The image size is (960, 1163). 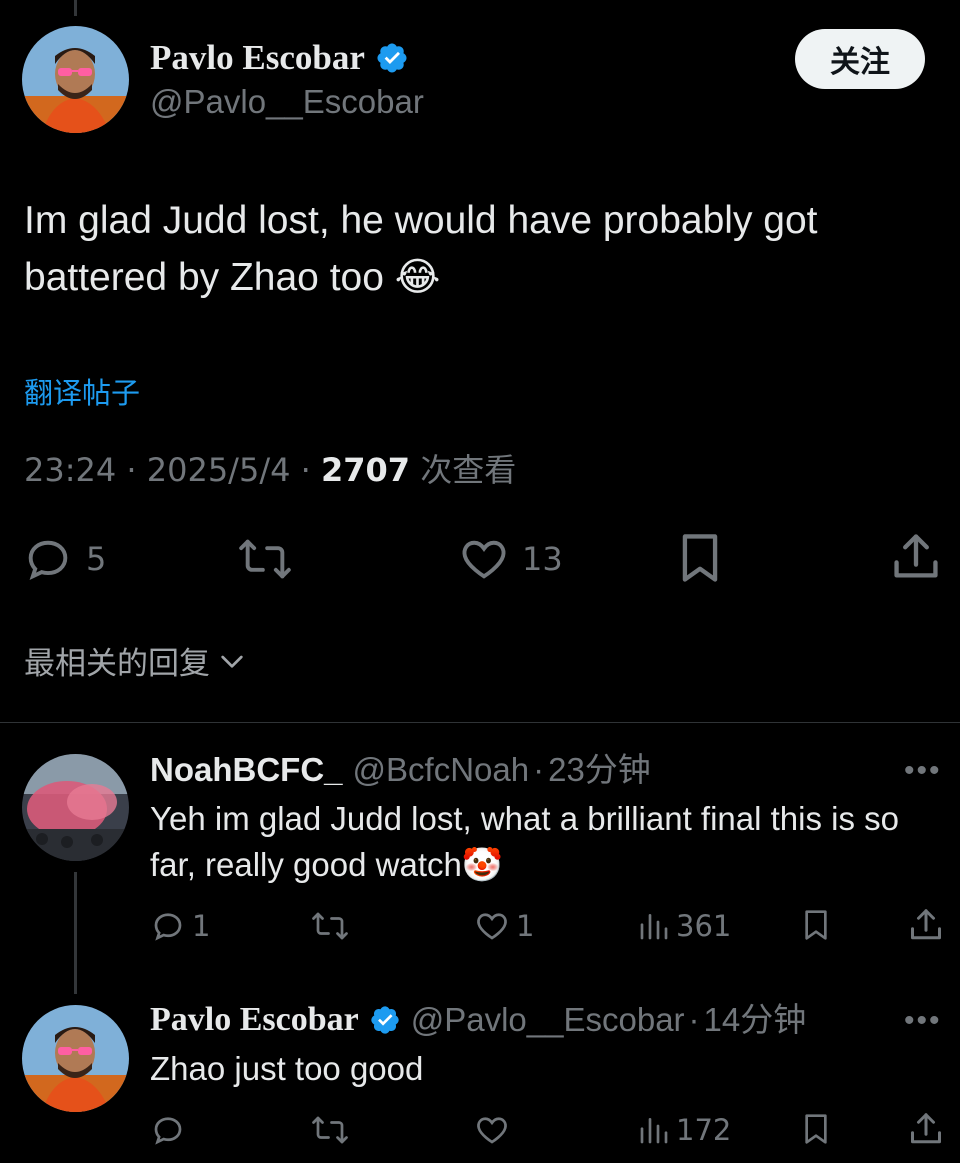 I want to click on tweet-meta: 23:24 · 2025/5/4 · 2707 次查看, so click(x=270, y=470).